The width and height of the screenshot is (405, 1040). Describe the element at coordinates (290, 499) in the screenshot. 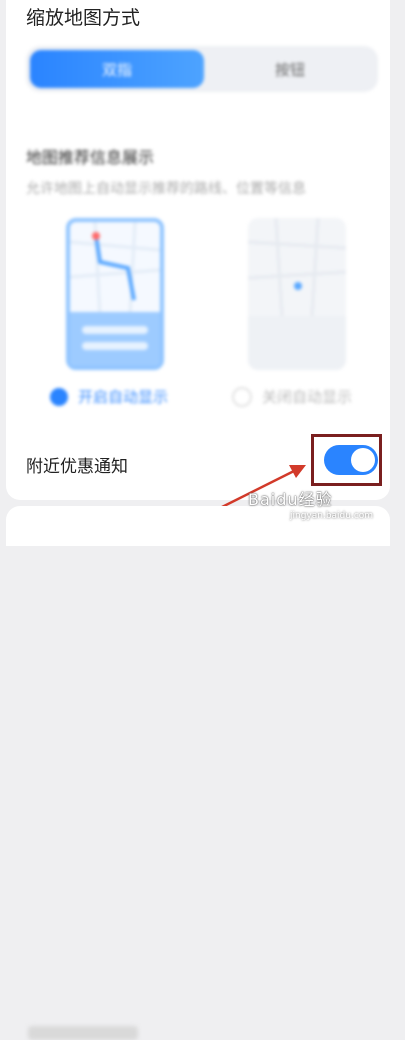

I see `watermark: Baidu经验` at that location.